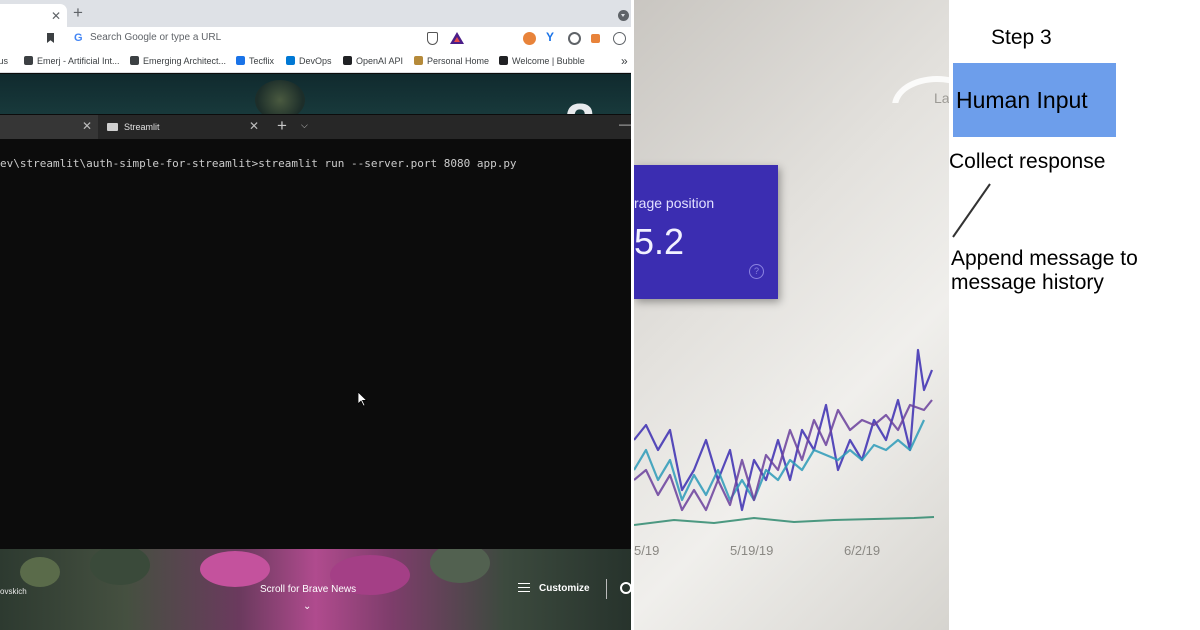  I want to click on bookmark-label: Tecflix, so click(262, 61).